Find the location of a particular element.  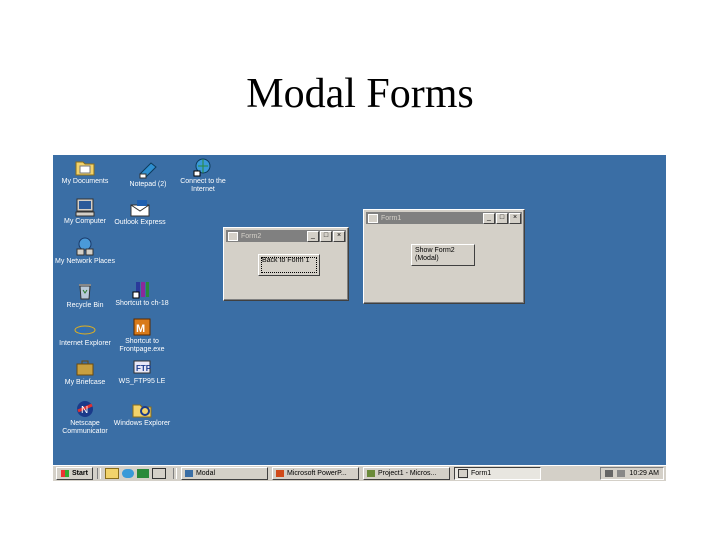

back-to-form1-button: Back to Form 1 is located at coordinates (289, 265).